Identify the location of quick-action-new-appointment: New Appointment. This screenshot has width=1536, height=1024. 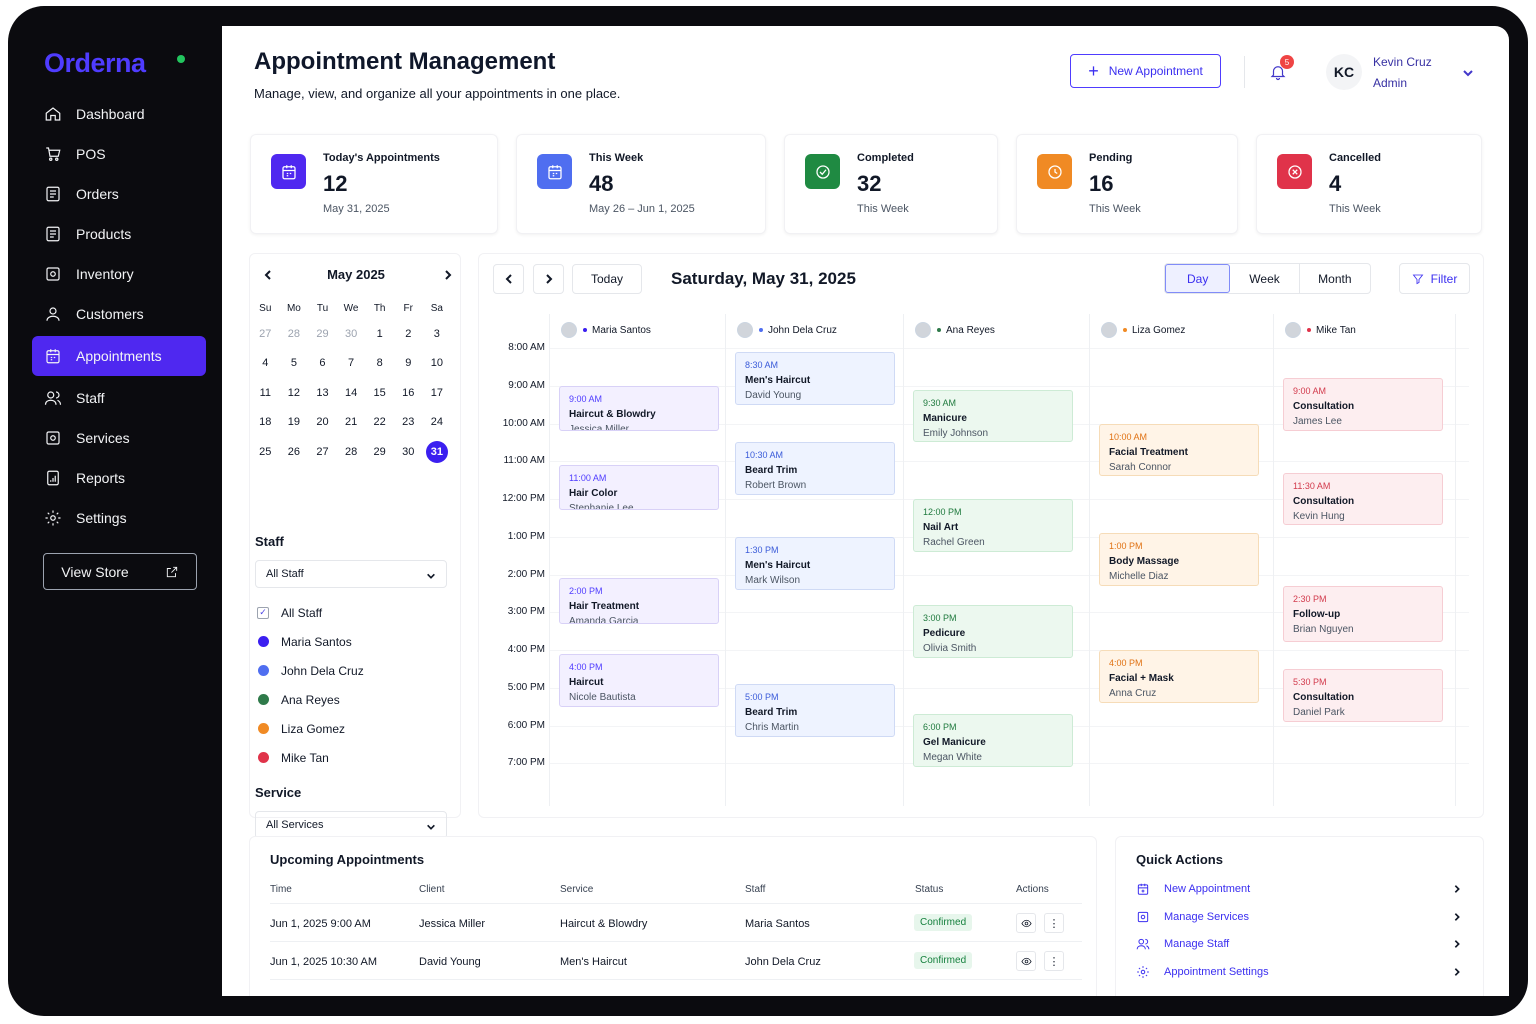
(1299, 889).